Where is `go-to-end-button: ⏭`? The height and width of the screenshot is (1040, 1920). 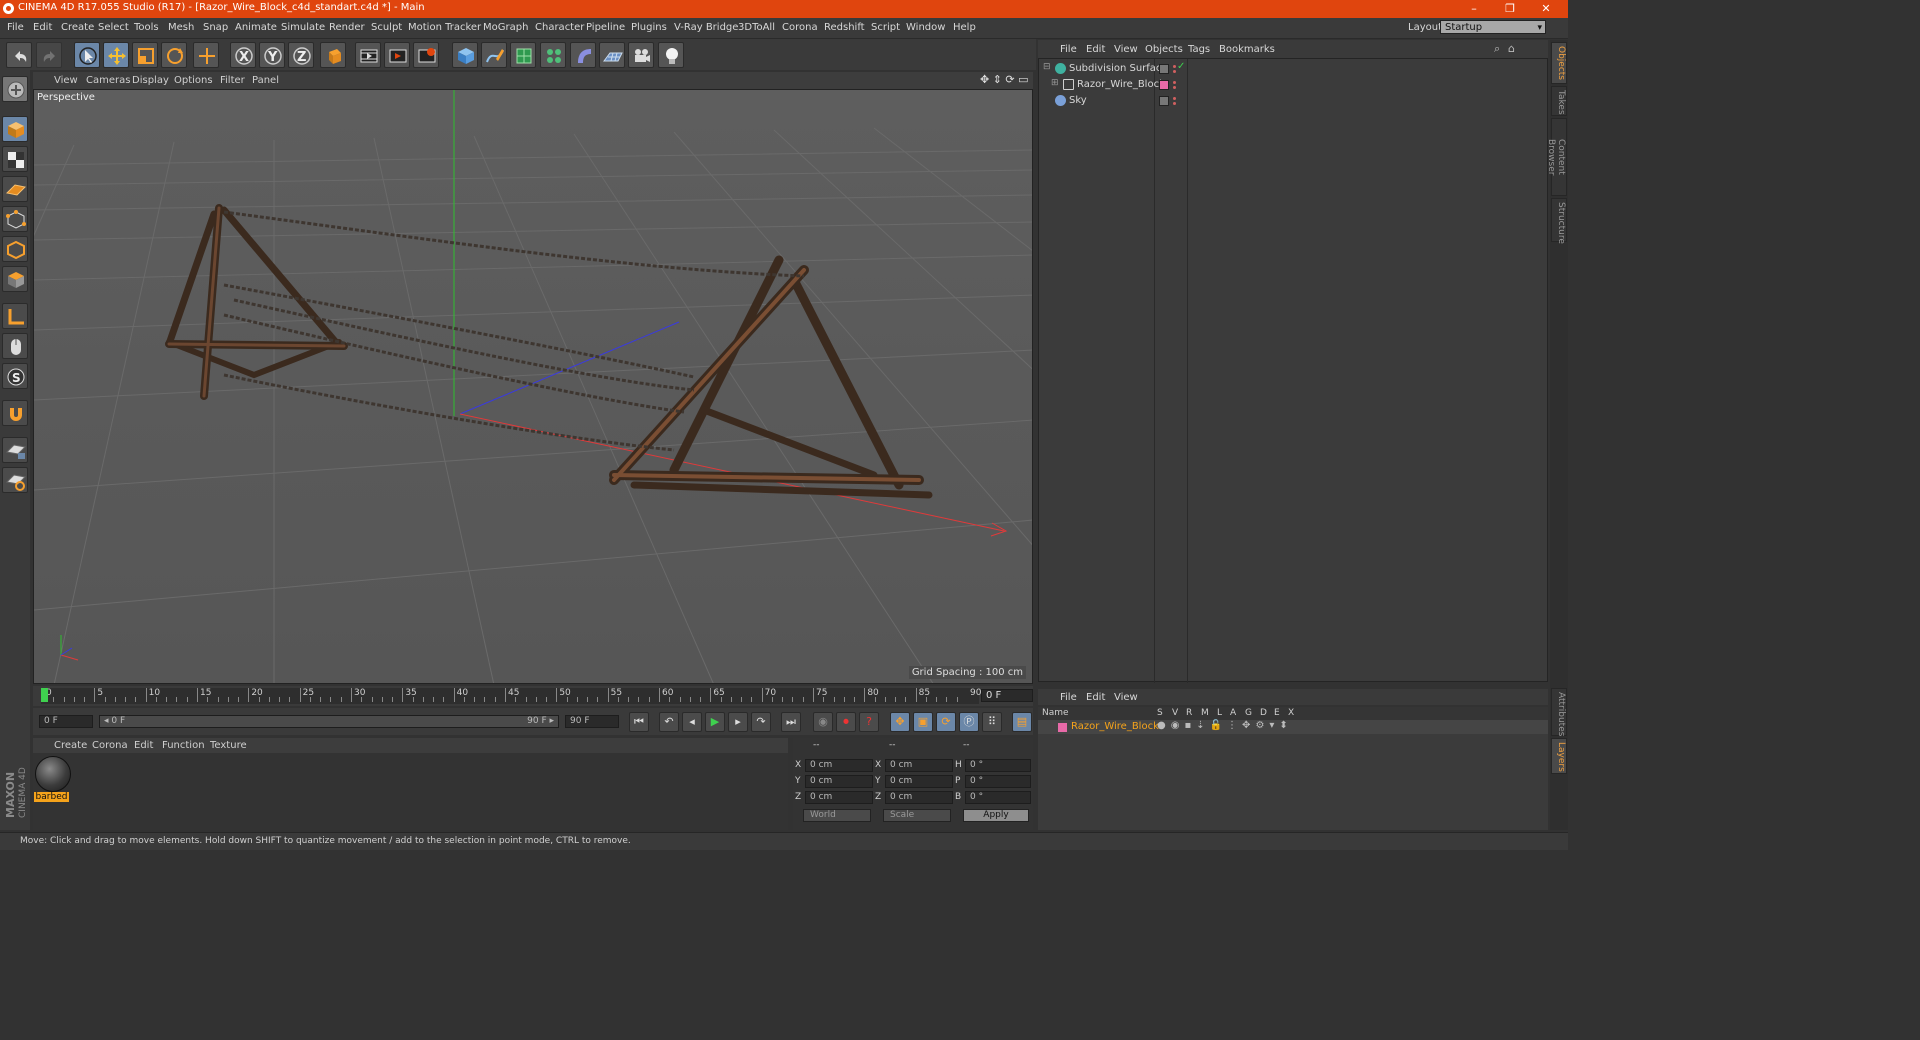 go-to-end-button: ⏭ is located at coordinates (791, 722).